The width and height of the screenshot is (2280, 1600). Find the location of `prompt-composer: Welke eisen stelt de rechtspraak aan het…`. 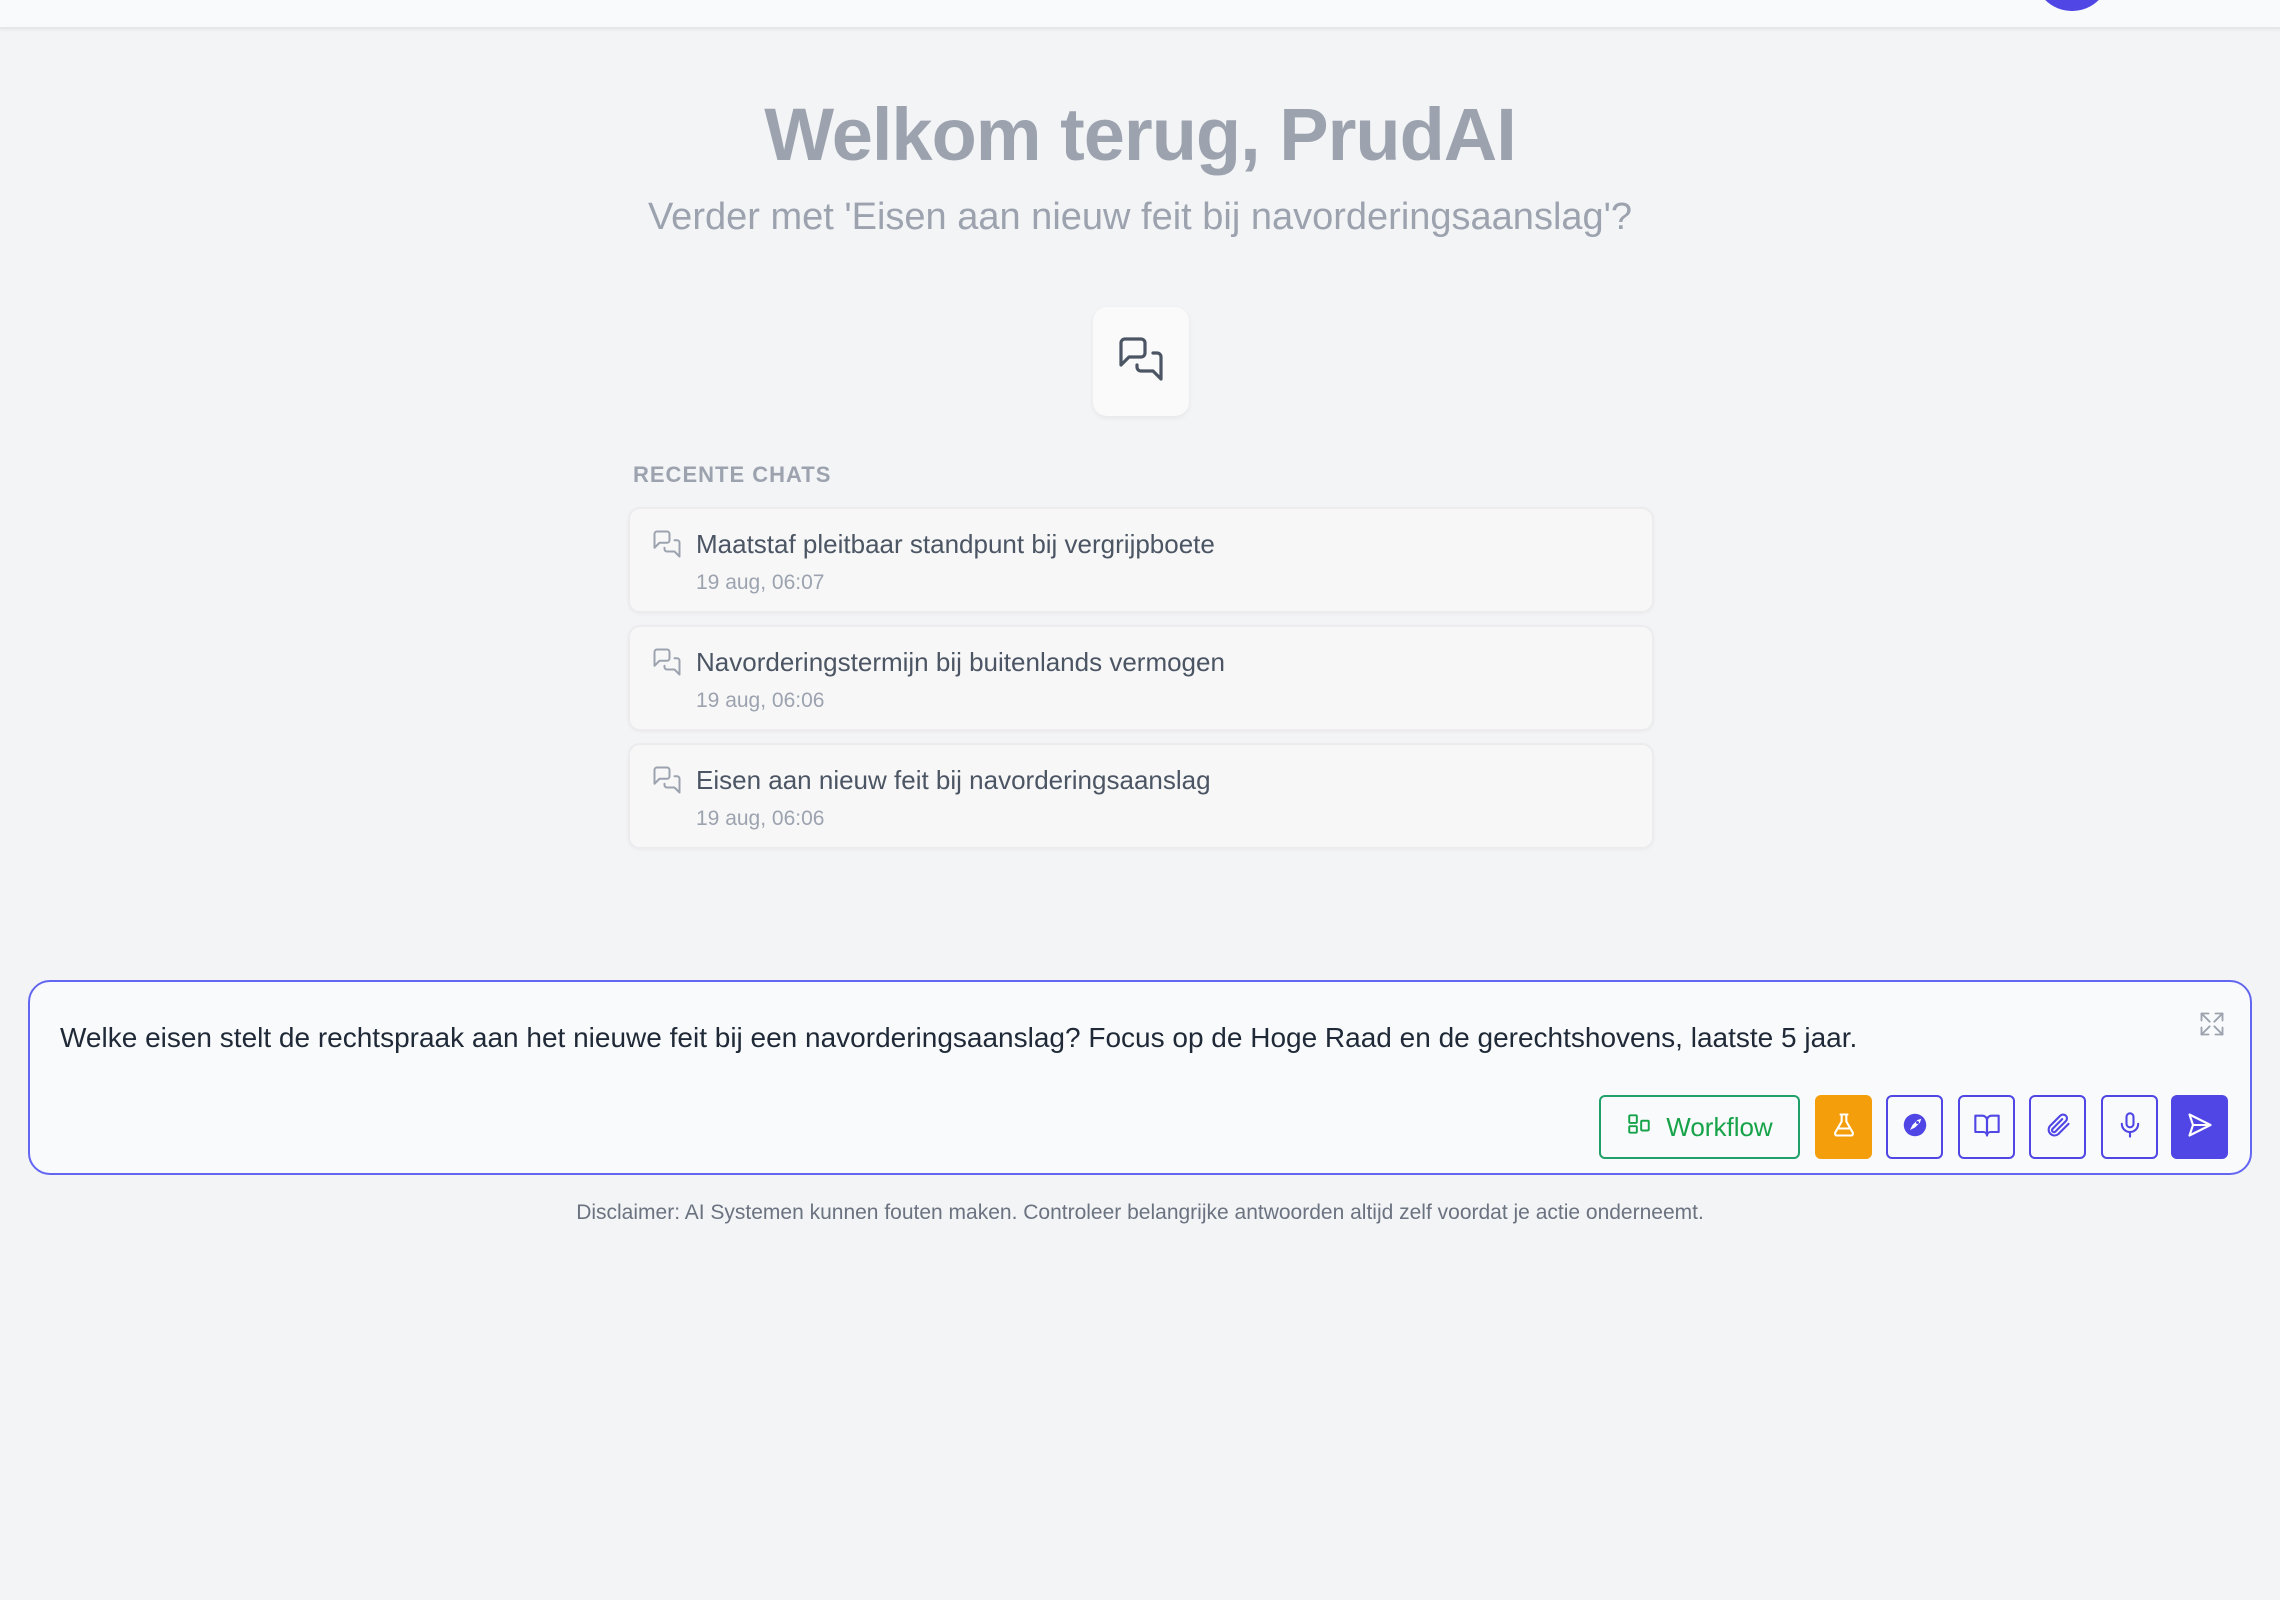

prompt-composer: Welke eisen stelt de rechtspraak aan het… is located at coordinates (1140, 1077).